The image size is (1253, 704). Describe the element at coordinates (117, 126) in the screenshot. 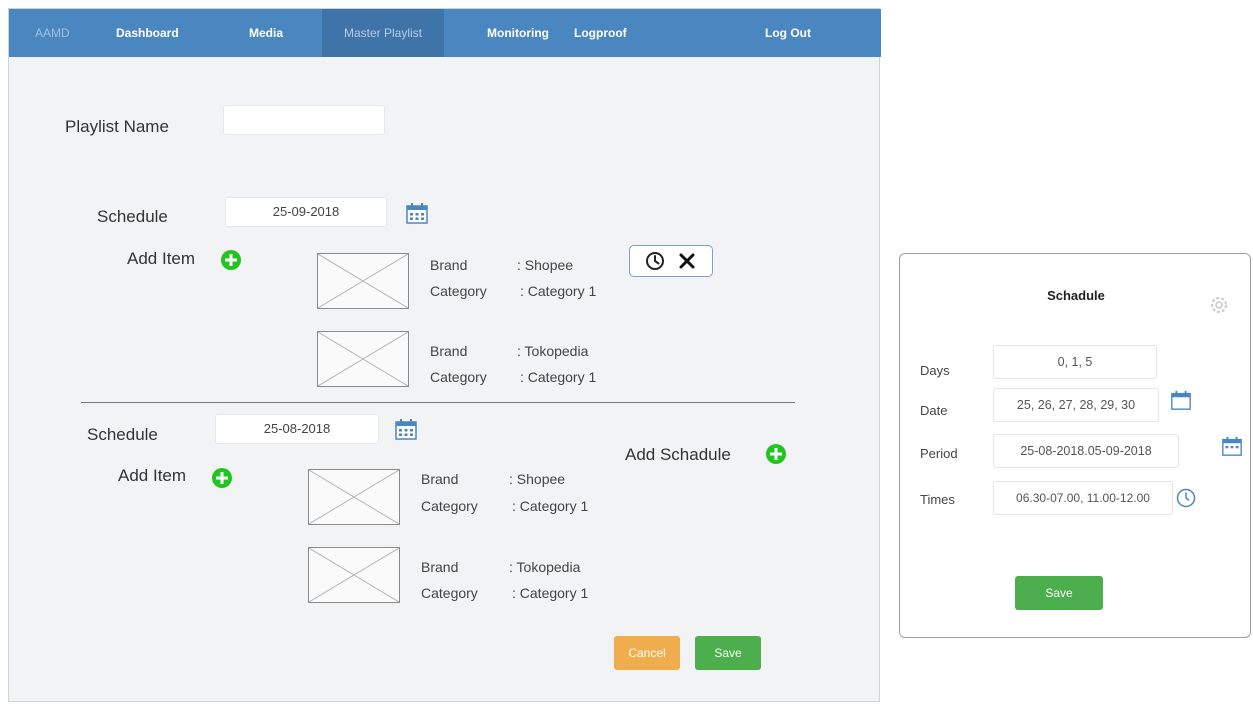

I see `playlist-name-label: Playlist Name` at that location.